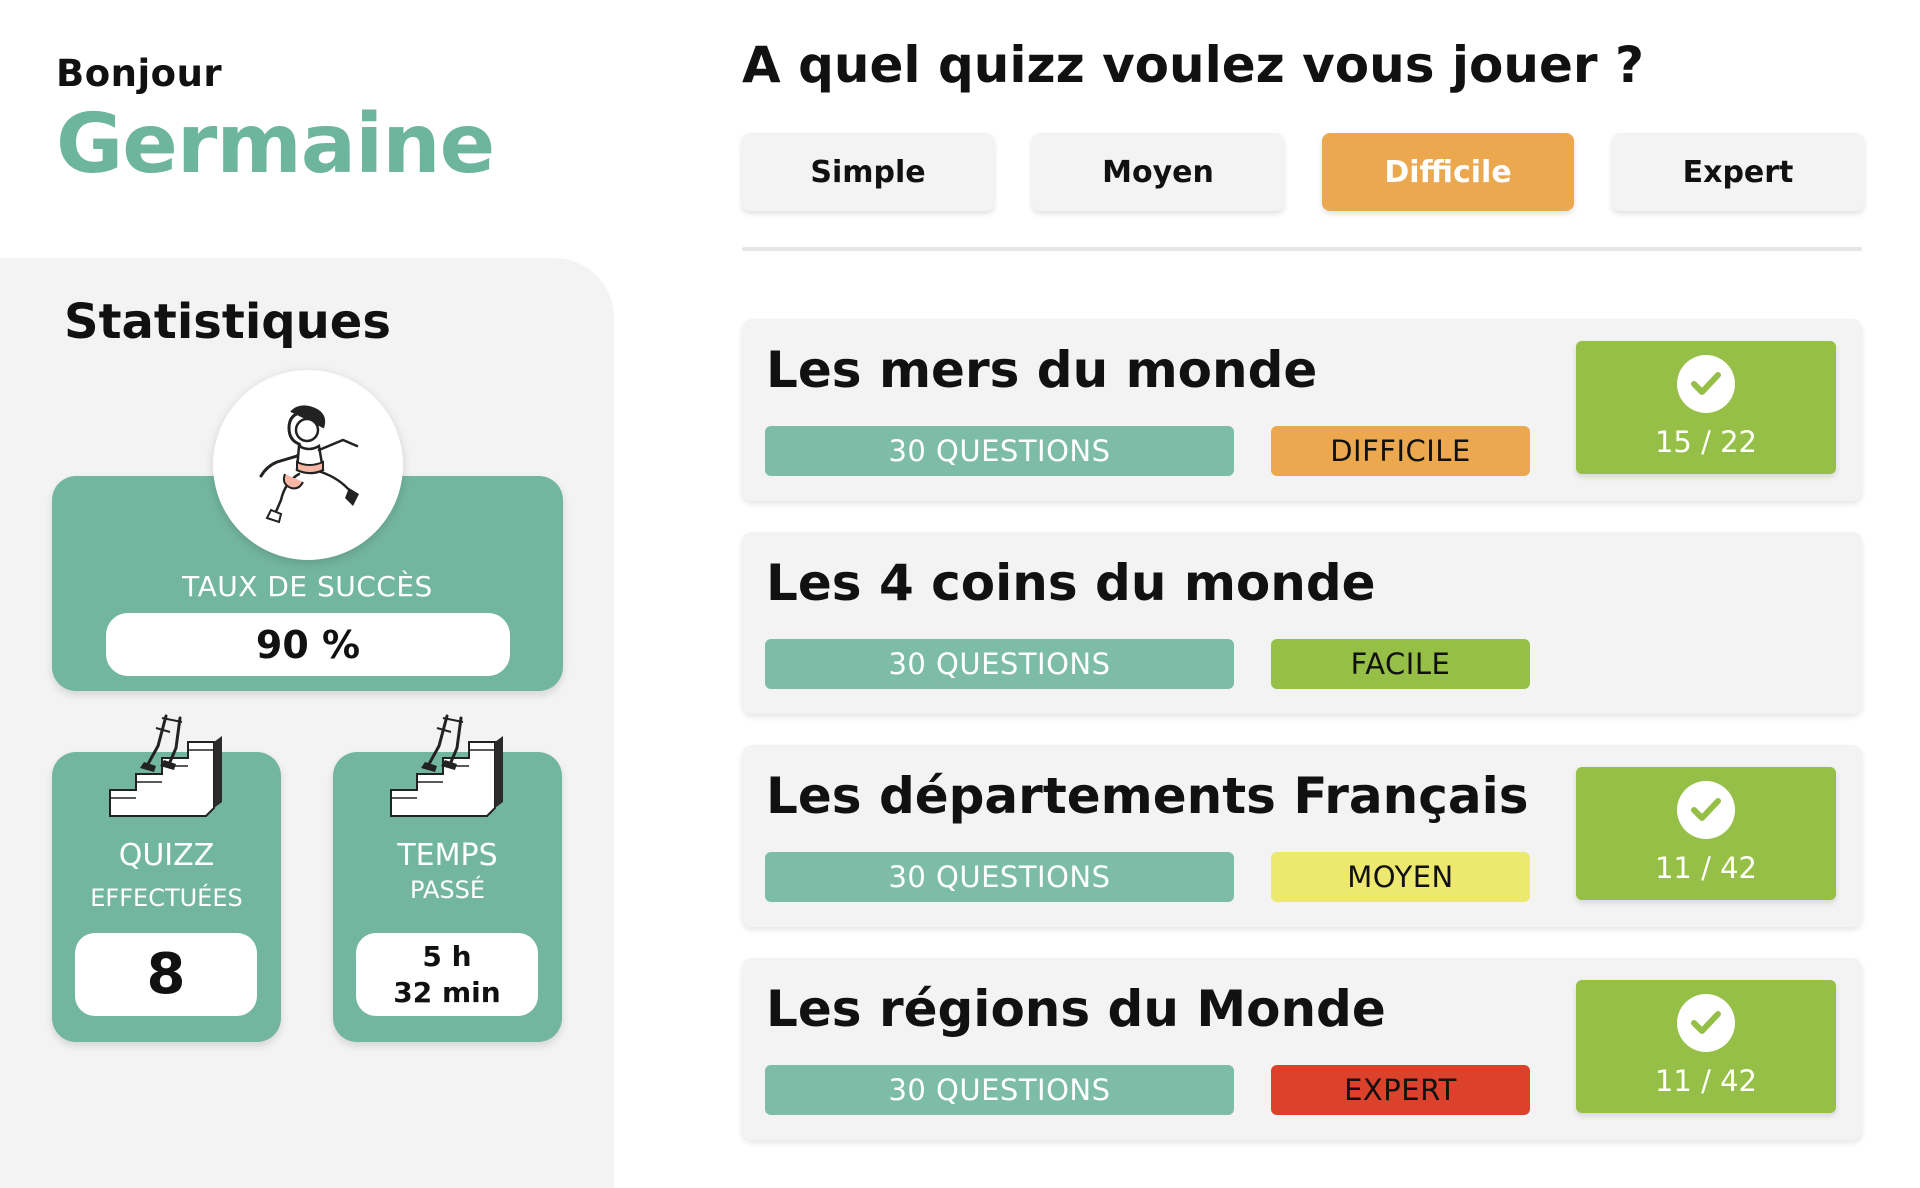  I want to click on difficulty-badge: DIFFICILE, so click(1400, 451).